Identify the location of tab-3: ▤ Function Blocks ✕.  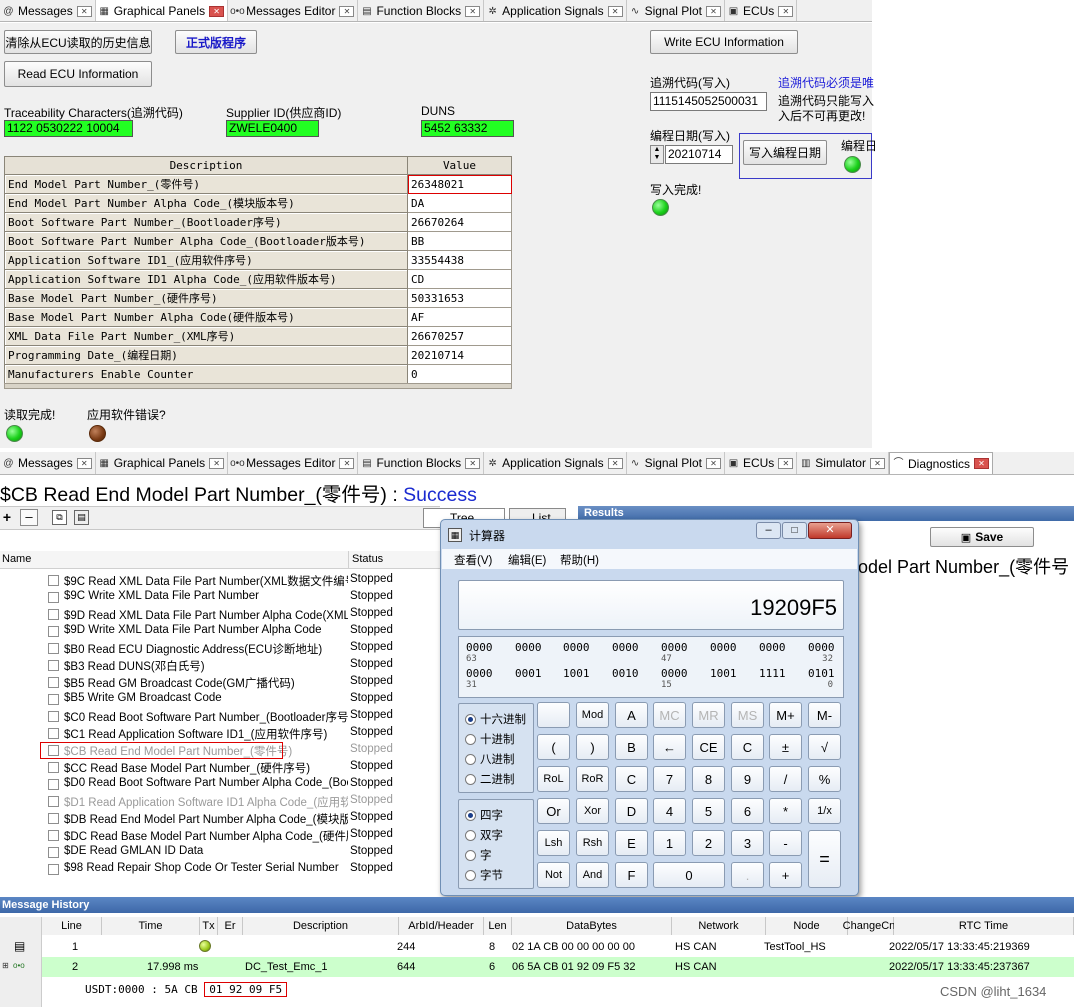
(421, 10).